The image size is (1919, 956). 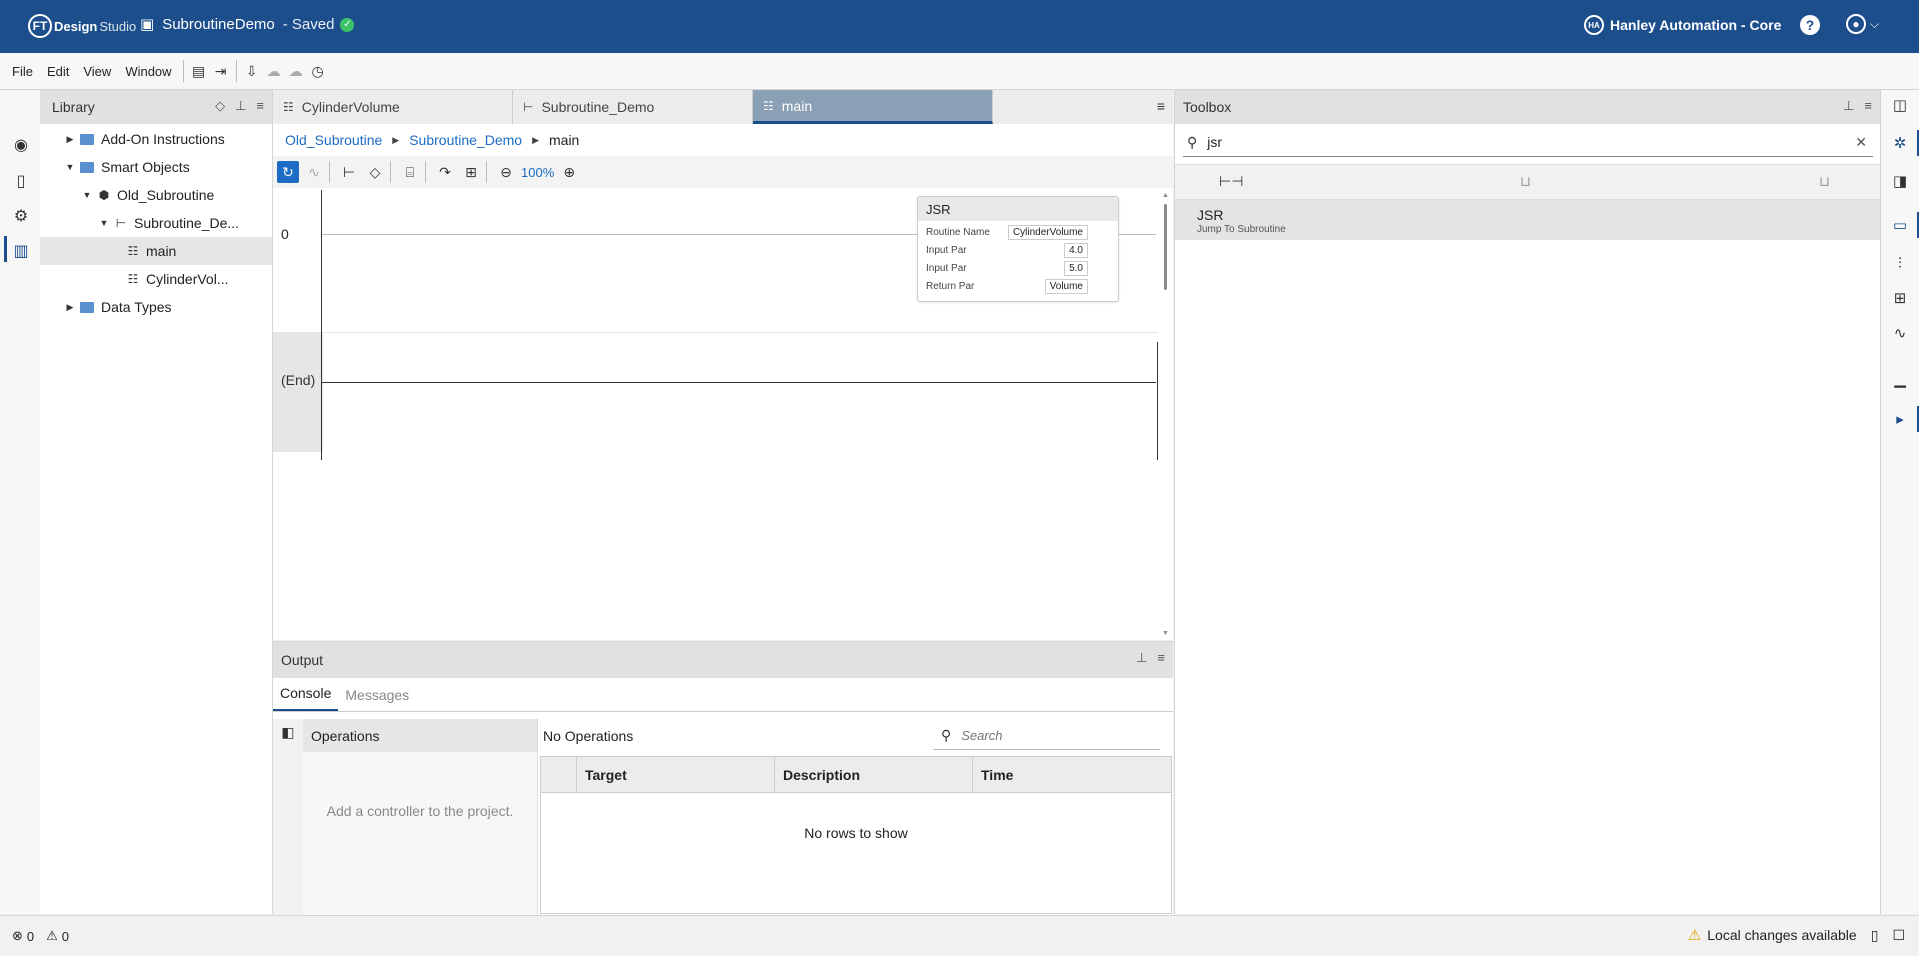 I want to click on library-icon: ▥, so click(x=21, y=251).